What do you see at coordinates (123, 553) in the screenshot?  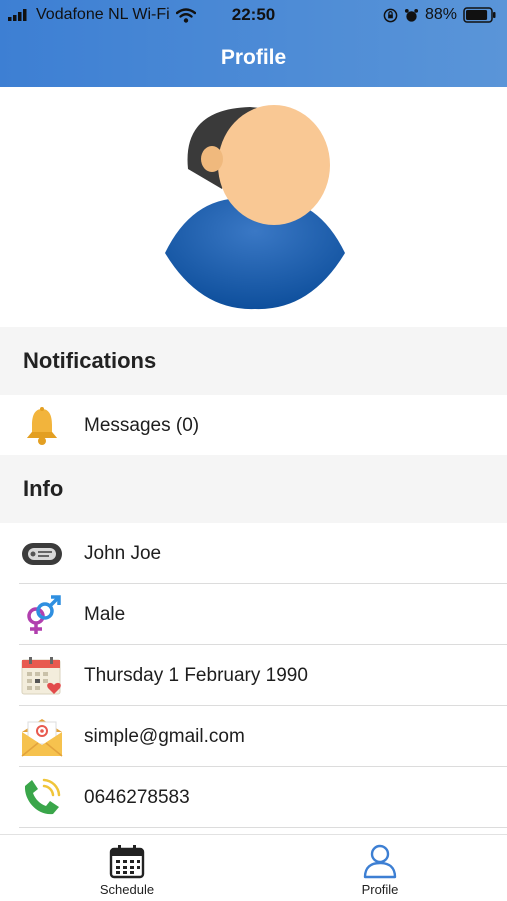 I see `name-label: John Joe` at bounding box center [123, 553].